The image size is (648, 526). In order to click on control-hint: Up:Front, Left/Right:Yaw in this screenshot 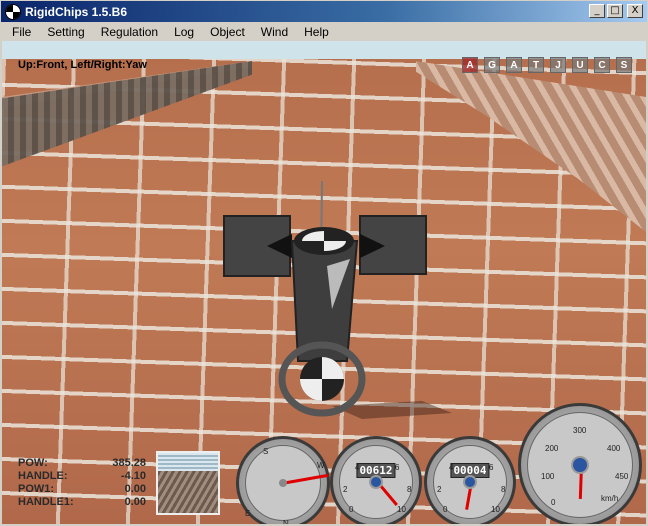, I will do `click(82, 65)`.